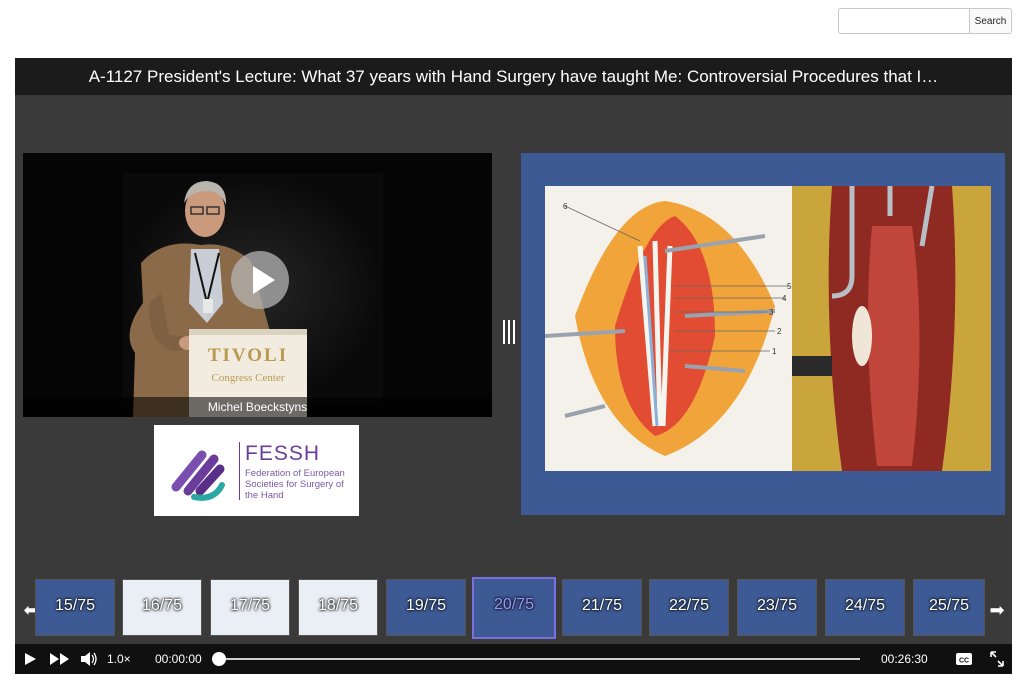  What do you see at coordinates (178, 659) in the screenshot?
I see `current-time: 00:00:00` at bounding box center [178, 659].